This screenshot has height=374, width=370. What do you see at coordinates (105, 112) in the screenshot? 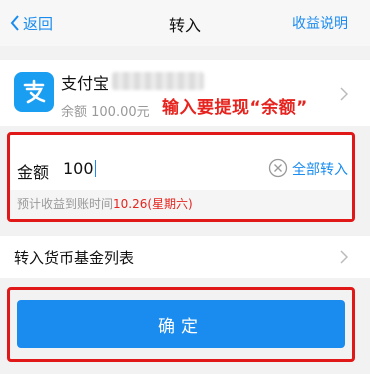
I see `account-balance: 余额 100.00元` at bounding box center [105, 112].